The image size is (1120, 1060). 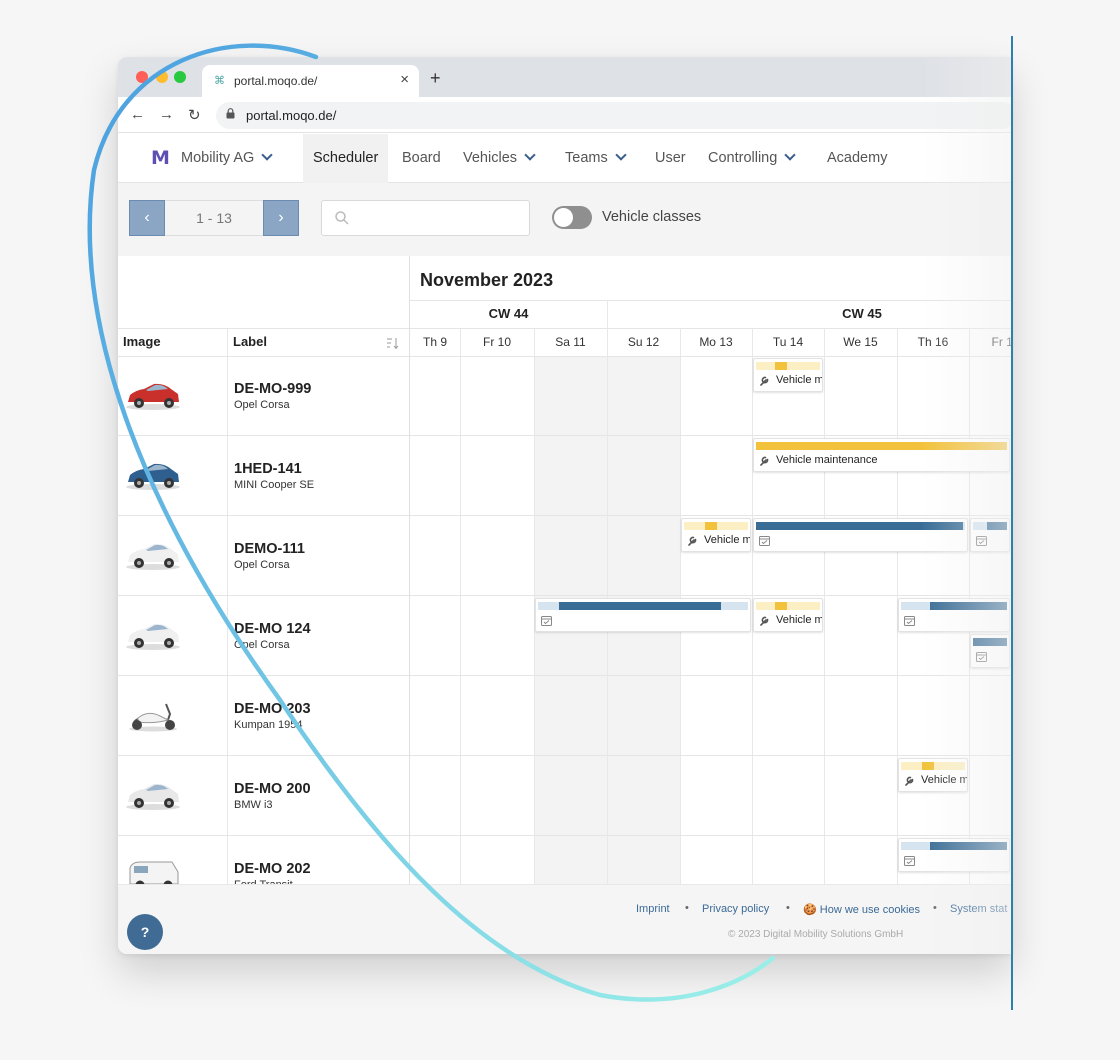 I want to click on day-header: Tu 14, so click(x=788, y=342).